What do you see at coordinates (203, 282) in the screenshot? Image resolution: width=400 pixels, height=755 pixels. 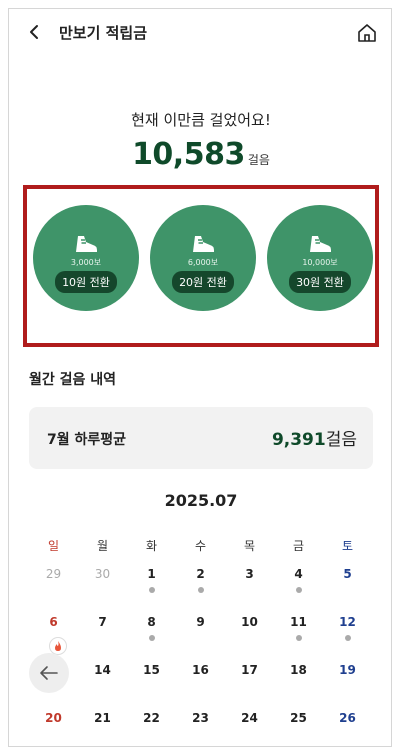 I see `convert-label: 20원 전환` at bounding box center [203, 282].